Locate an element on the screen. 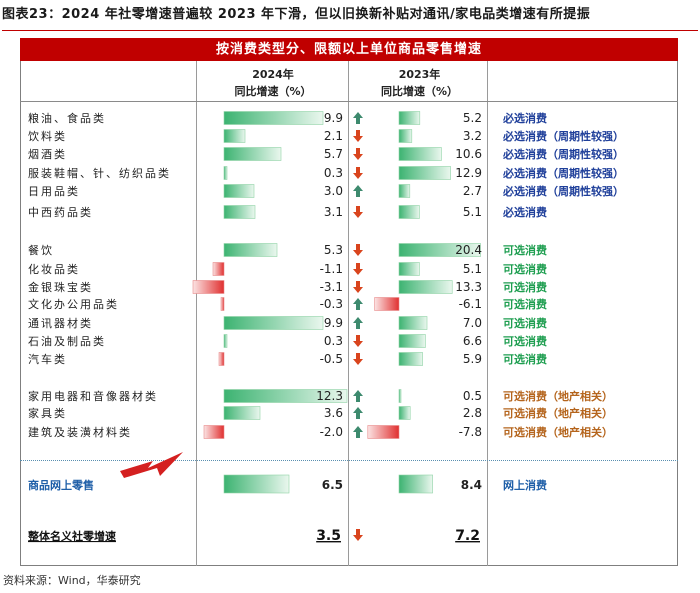 The height and width of the screenshot is (593, 700). value-2024-total: 3.5 is located at coordinates (328, 536).